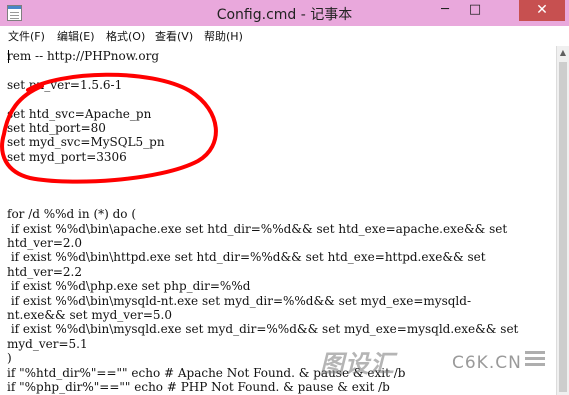 This screenshot has width=569, height=395. What do you see at coordinates (47, 343) in the screenshot?
I see `code-line: myd_ver=5.1` at bounding box center [47, 343].